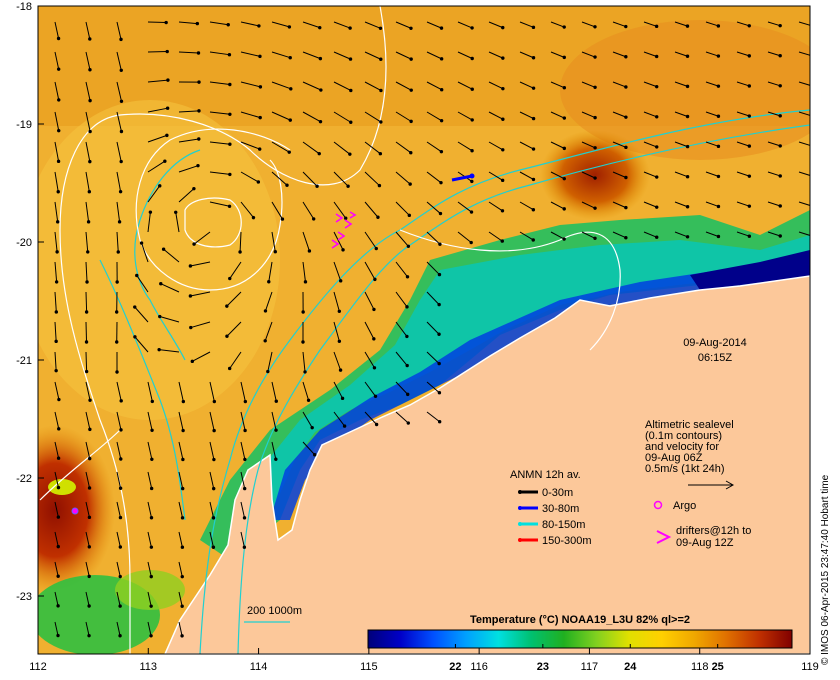  Describe the element at coordinates (38, 667) in the screenshot. I see `x-tick-label: 112` at that location.